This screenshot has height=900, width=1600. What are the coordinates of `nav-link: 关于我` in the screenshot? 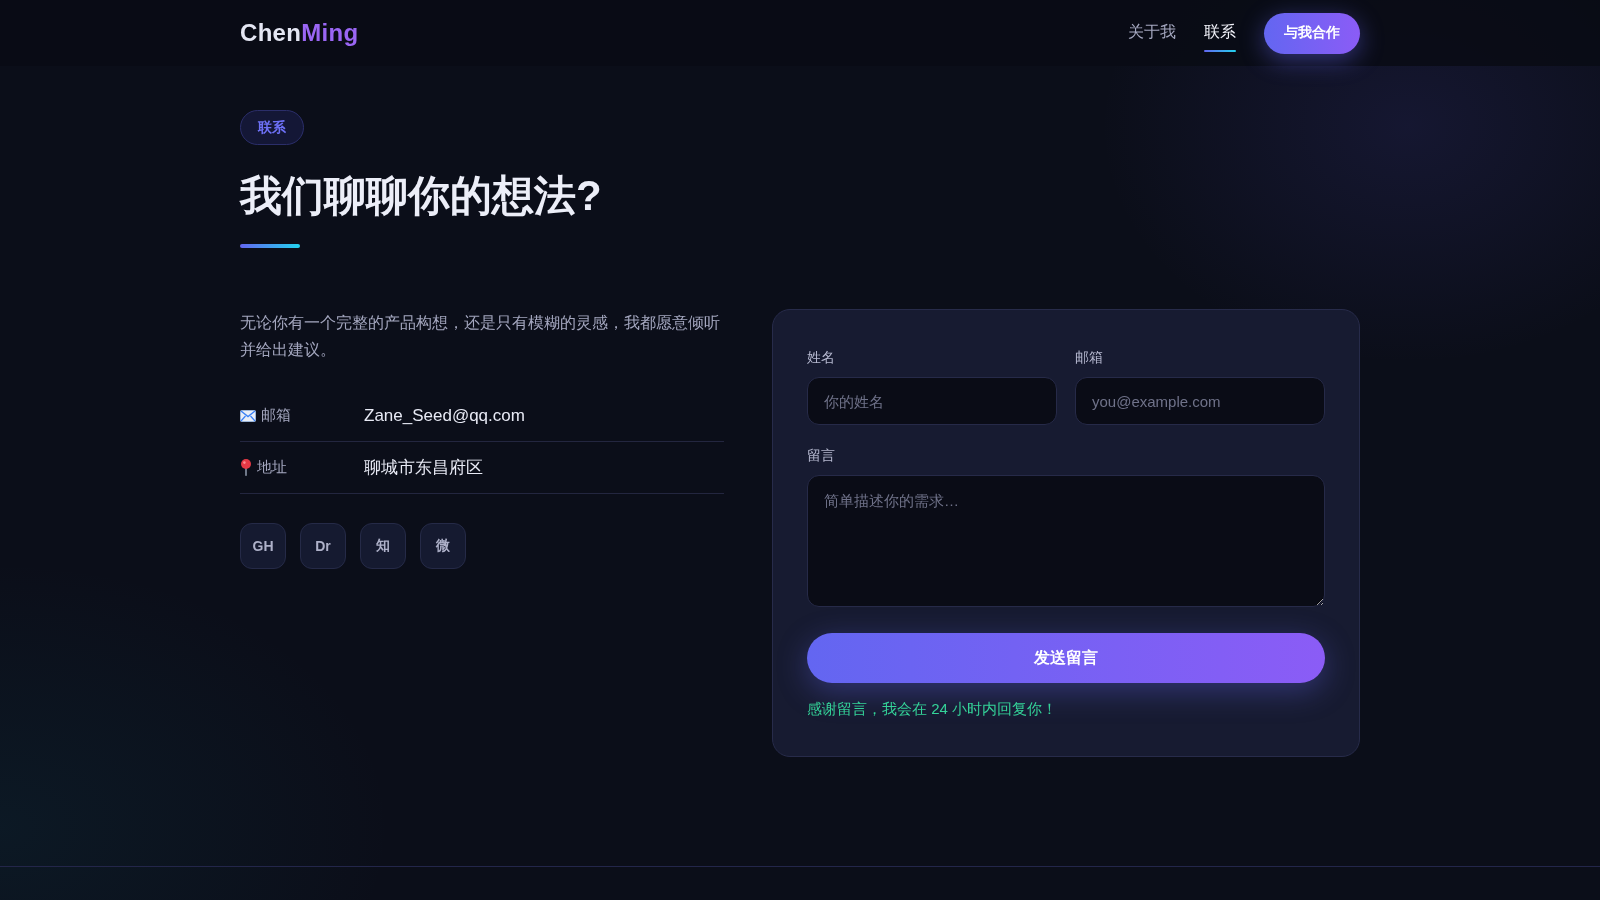 It's located at (1152, 33).